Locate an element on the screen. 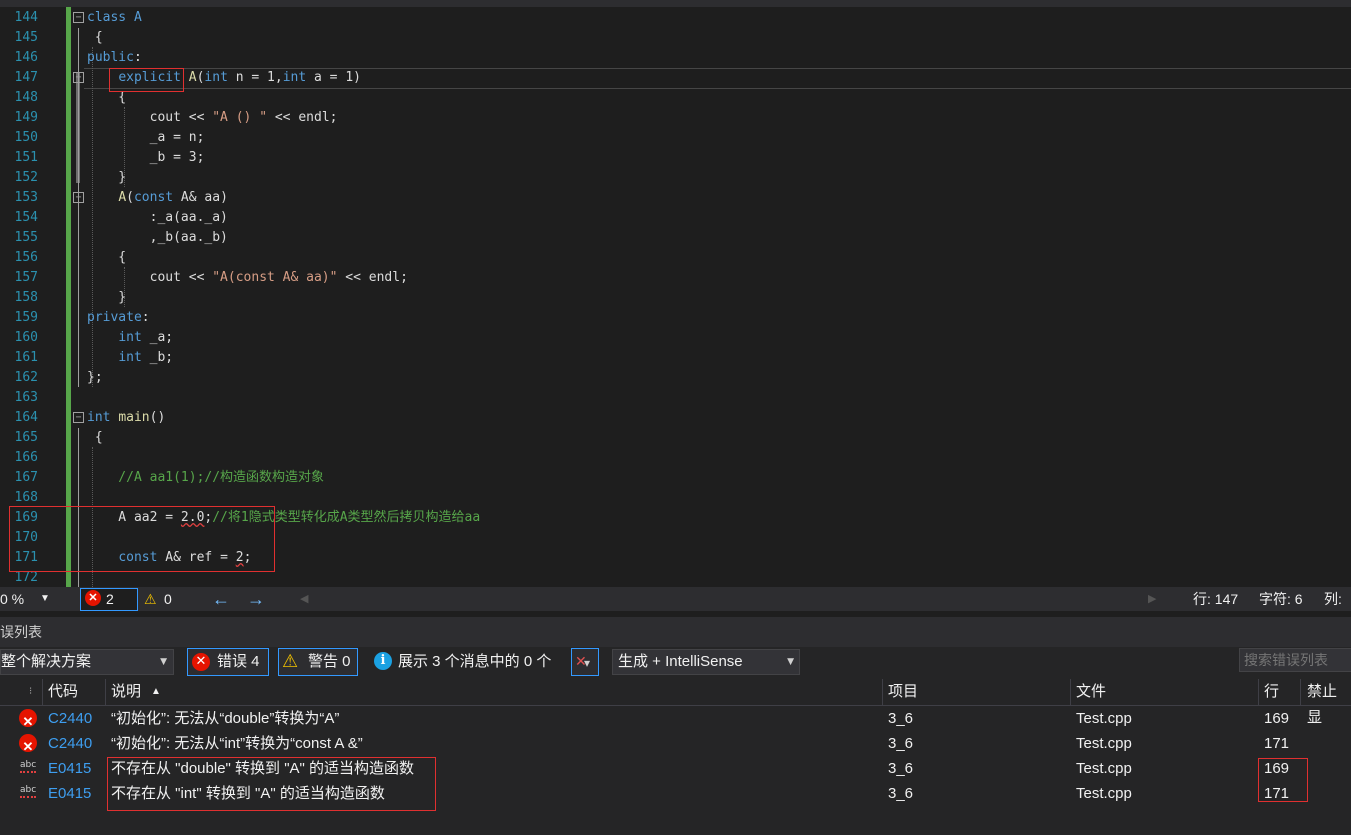 This screenshot has width=1351, height=835. sort-ascending-icon: ▲ is located at coordinates (156, 691).